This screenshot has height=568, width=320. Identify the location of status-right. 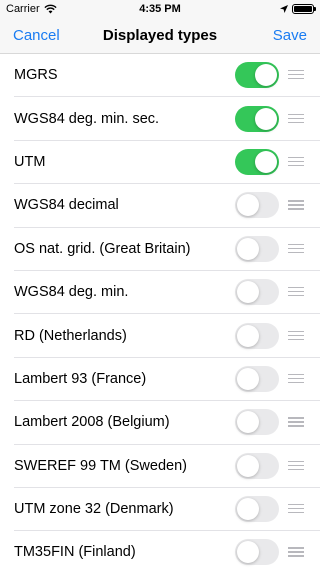
(298, 9).